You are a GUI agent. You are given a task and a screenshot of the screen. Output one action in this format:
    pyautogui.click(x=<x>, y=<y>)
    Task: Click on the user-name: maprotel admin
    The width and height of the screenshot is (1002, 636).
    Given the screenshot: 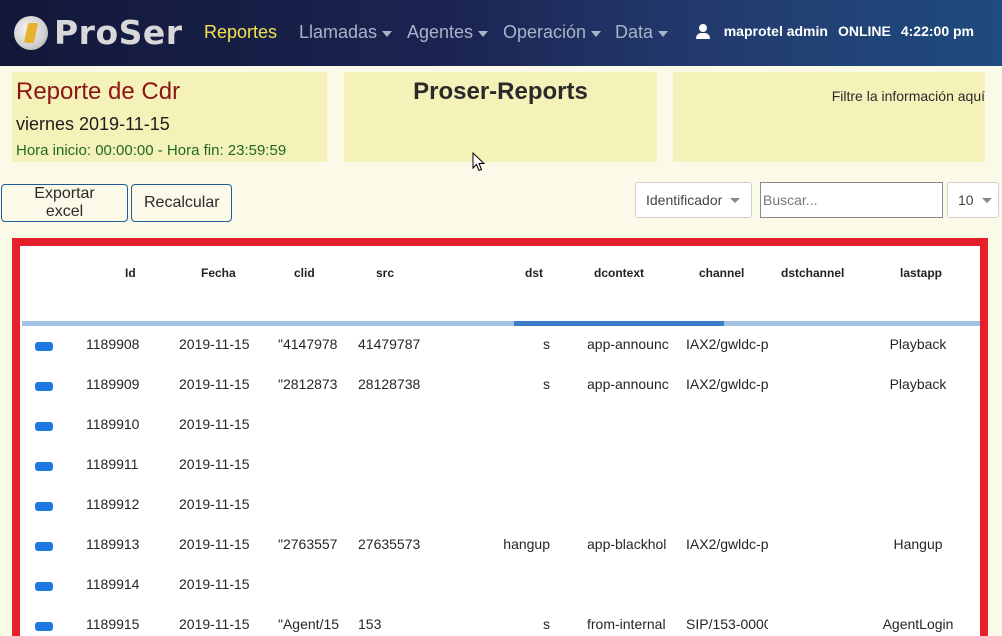 What is the action you would take?
    pyautogui.click(x=775, y=31)
    